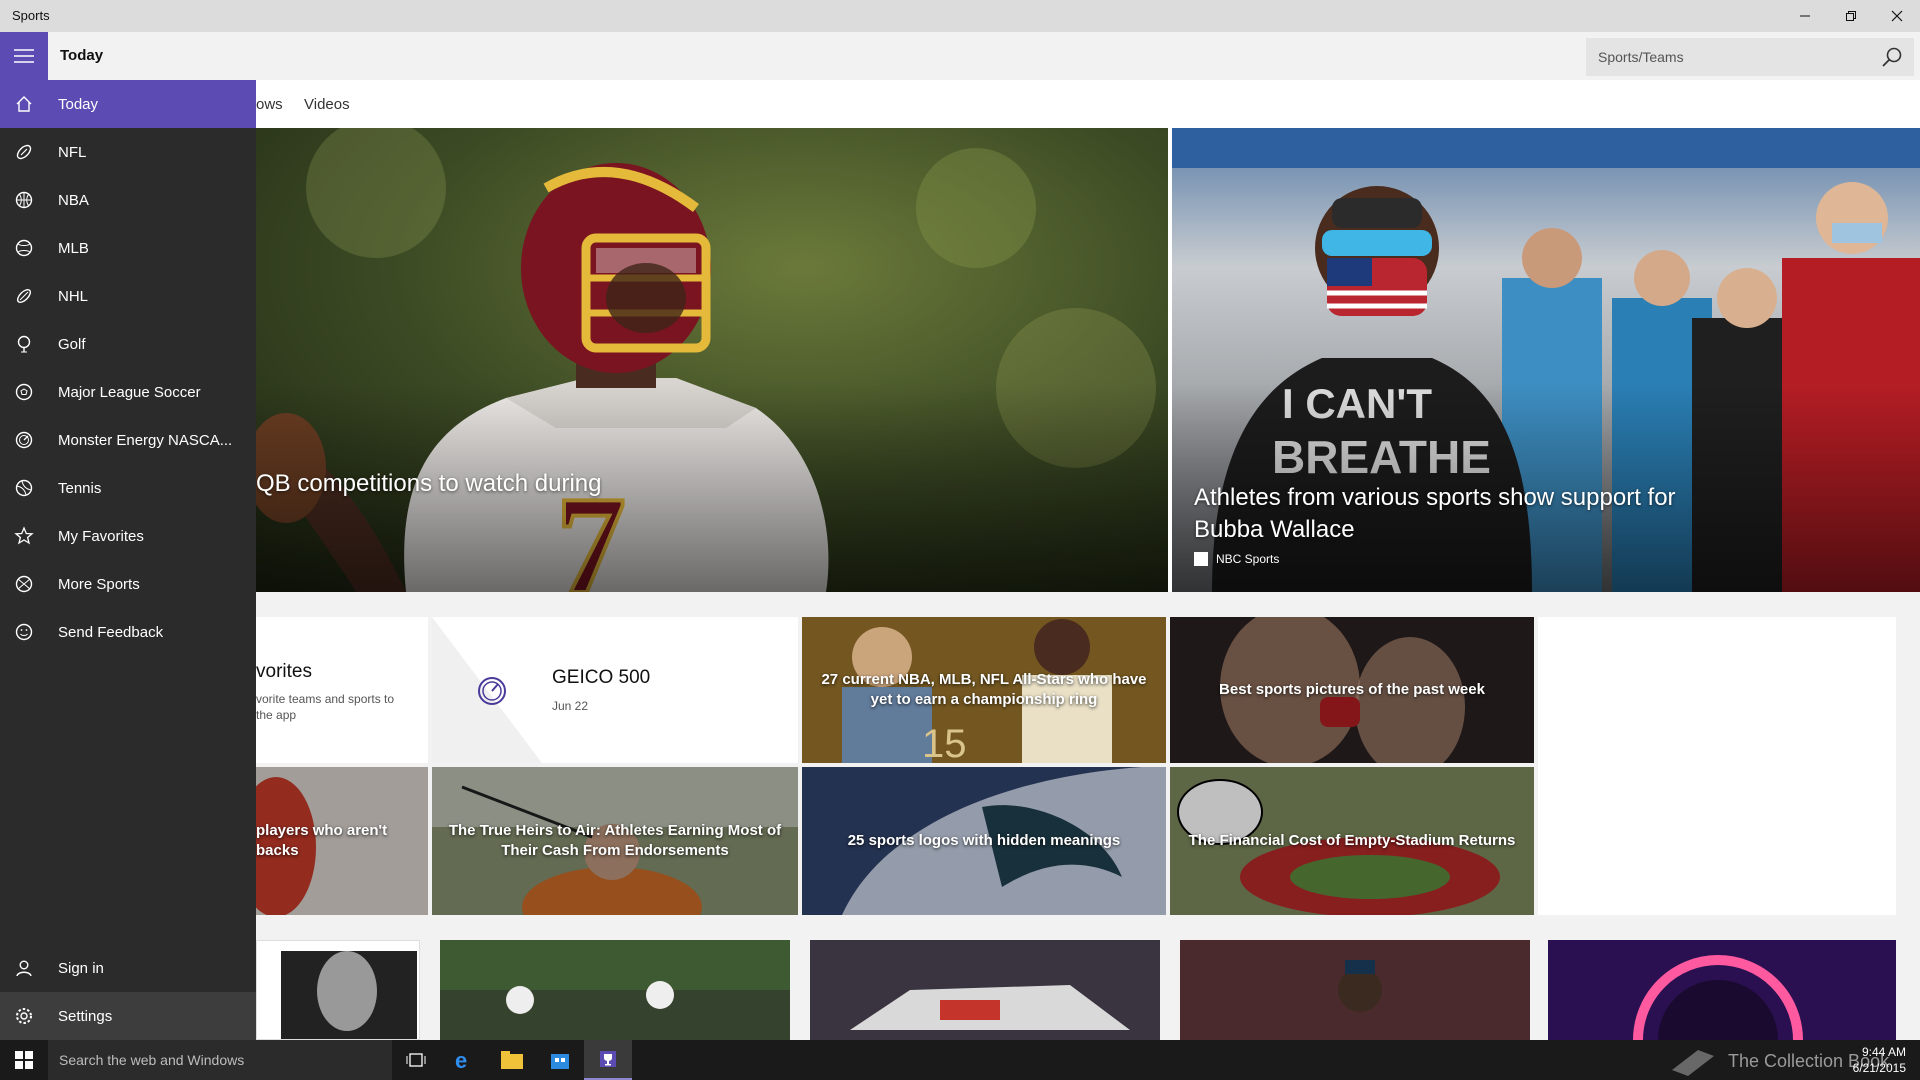 Image resolution: width=1920 pixels, height=1080 pixels. Describe the element at coordinates (1750, 57) in the screenshot. I see `search-box: Sports/Teams` at that location.